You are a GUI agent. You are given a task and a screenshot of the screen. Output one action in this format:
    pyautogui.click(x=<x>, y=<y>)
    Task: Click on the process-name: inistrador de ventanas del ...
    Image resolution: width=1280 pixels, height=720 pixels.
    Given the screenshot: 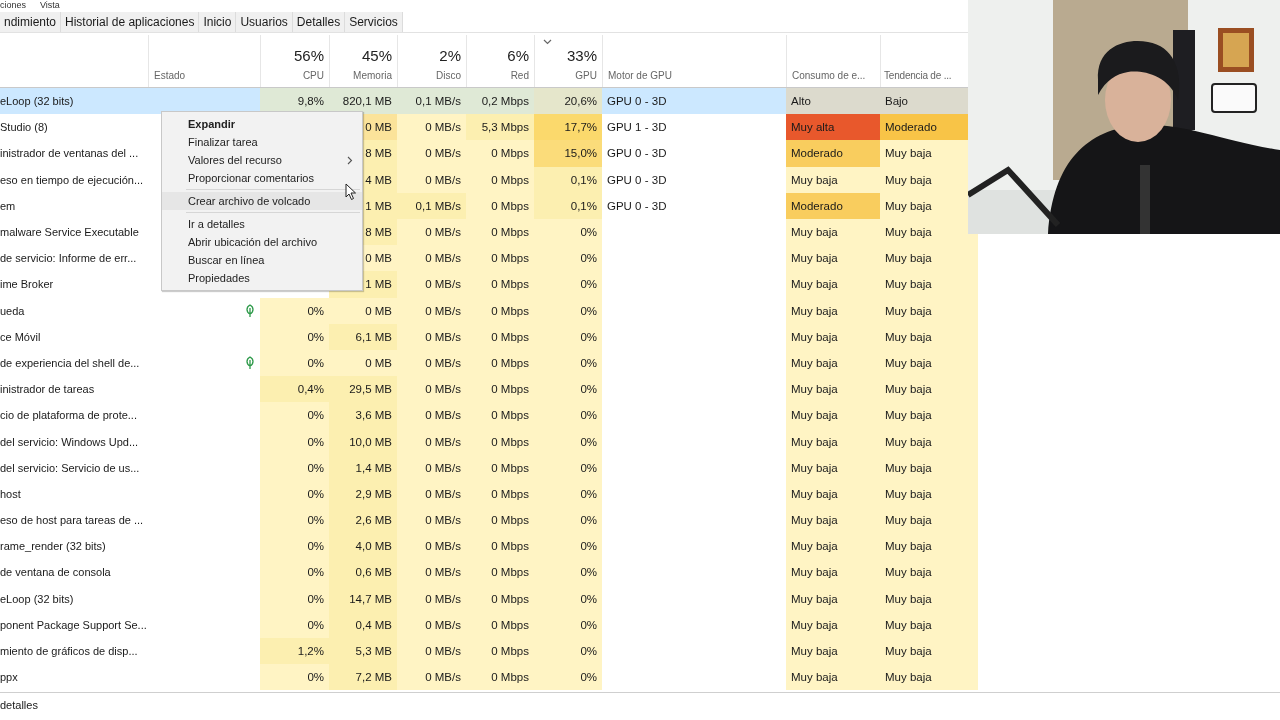 What is the action you would take?
    pyautogui.click(x=74, y=153)
    